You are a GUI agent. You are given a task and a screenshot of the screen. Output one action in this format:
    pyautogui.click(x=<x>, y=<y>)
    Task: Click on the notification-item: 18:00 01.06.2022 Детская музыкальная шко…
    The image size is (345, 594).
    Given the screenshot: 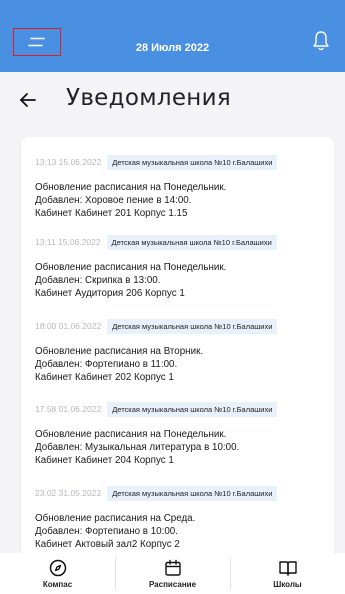 What is the action you would take?
    pyautogui.click(x=184, y=350)
    